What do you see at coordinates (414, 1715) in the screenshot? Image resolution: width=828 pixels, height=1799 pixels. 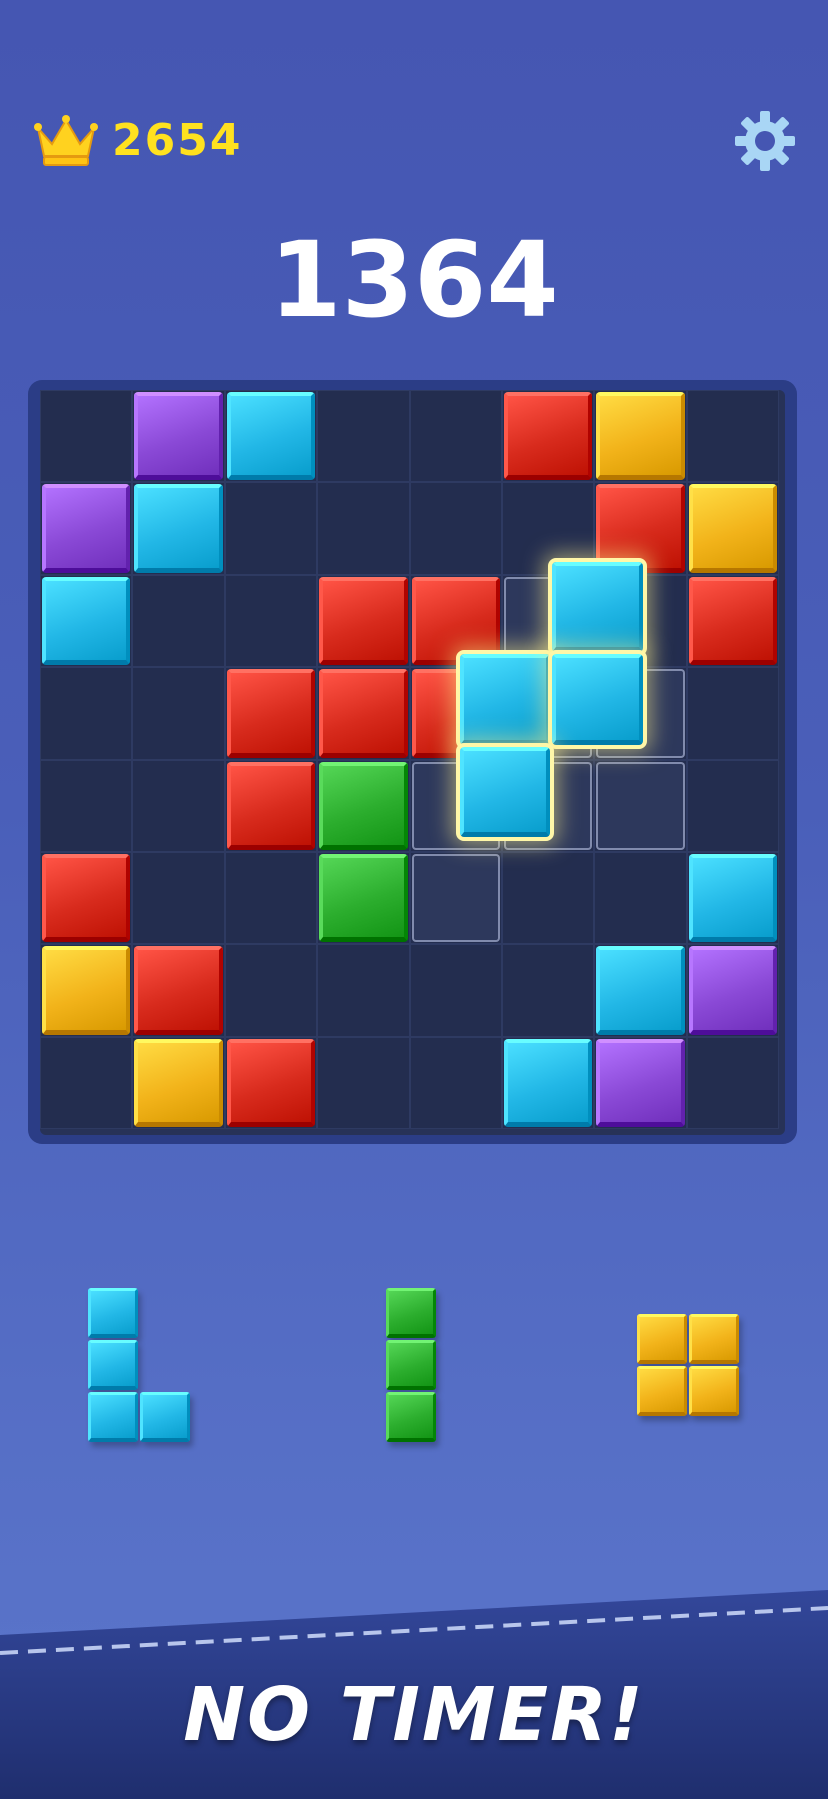 I see `banner-text: NO TIMER!` at bounding box center [414, 1715].